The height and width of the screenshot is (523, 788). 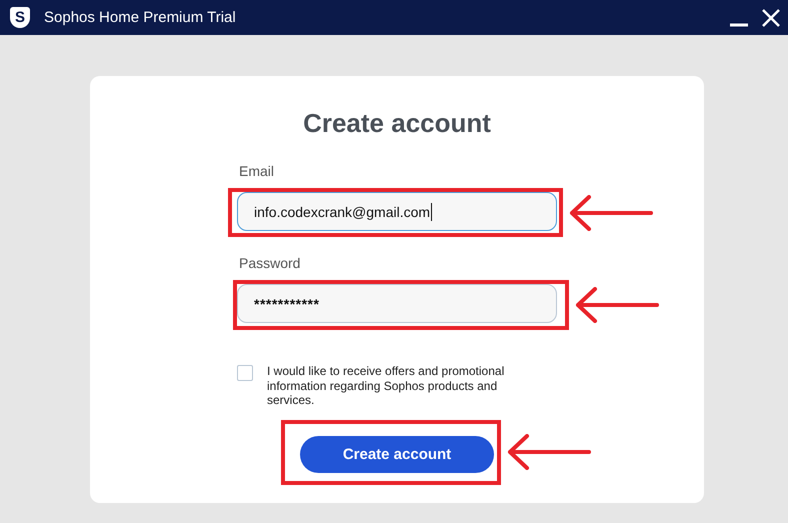 What do you see at coordinates (431, 211) in the screenshot?
I see `text-cursor` at bounding box center [431, 211].